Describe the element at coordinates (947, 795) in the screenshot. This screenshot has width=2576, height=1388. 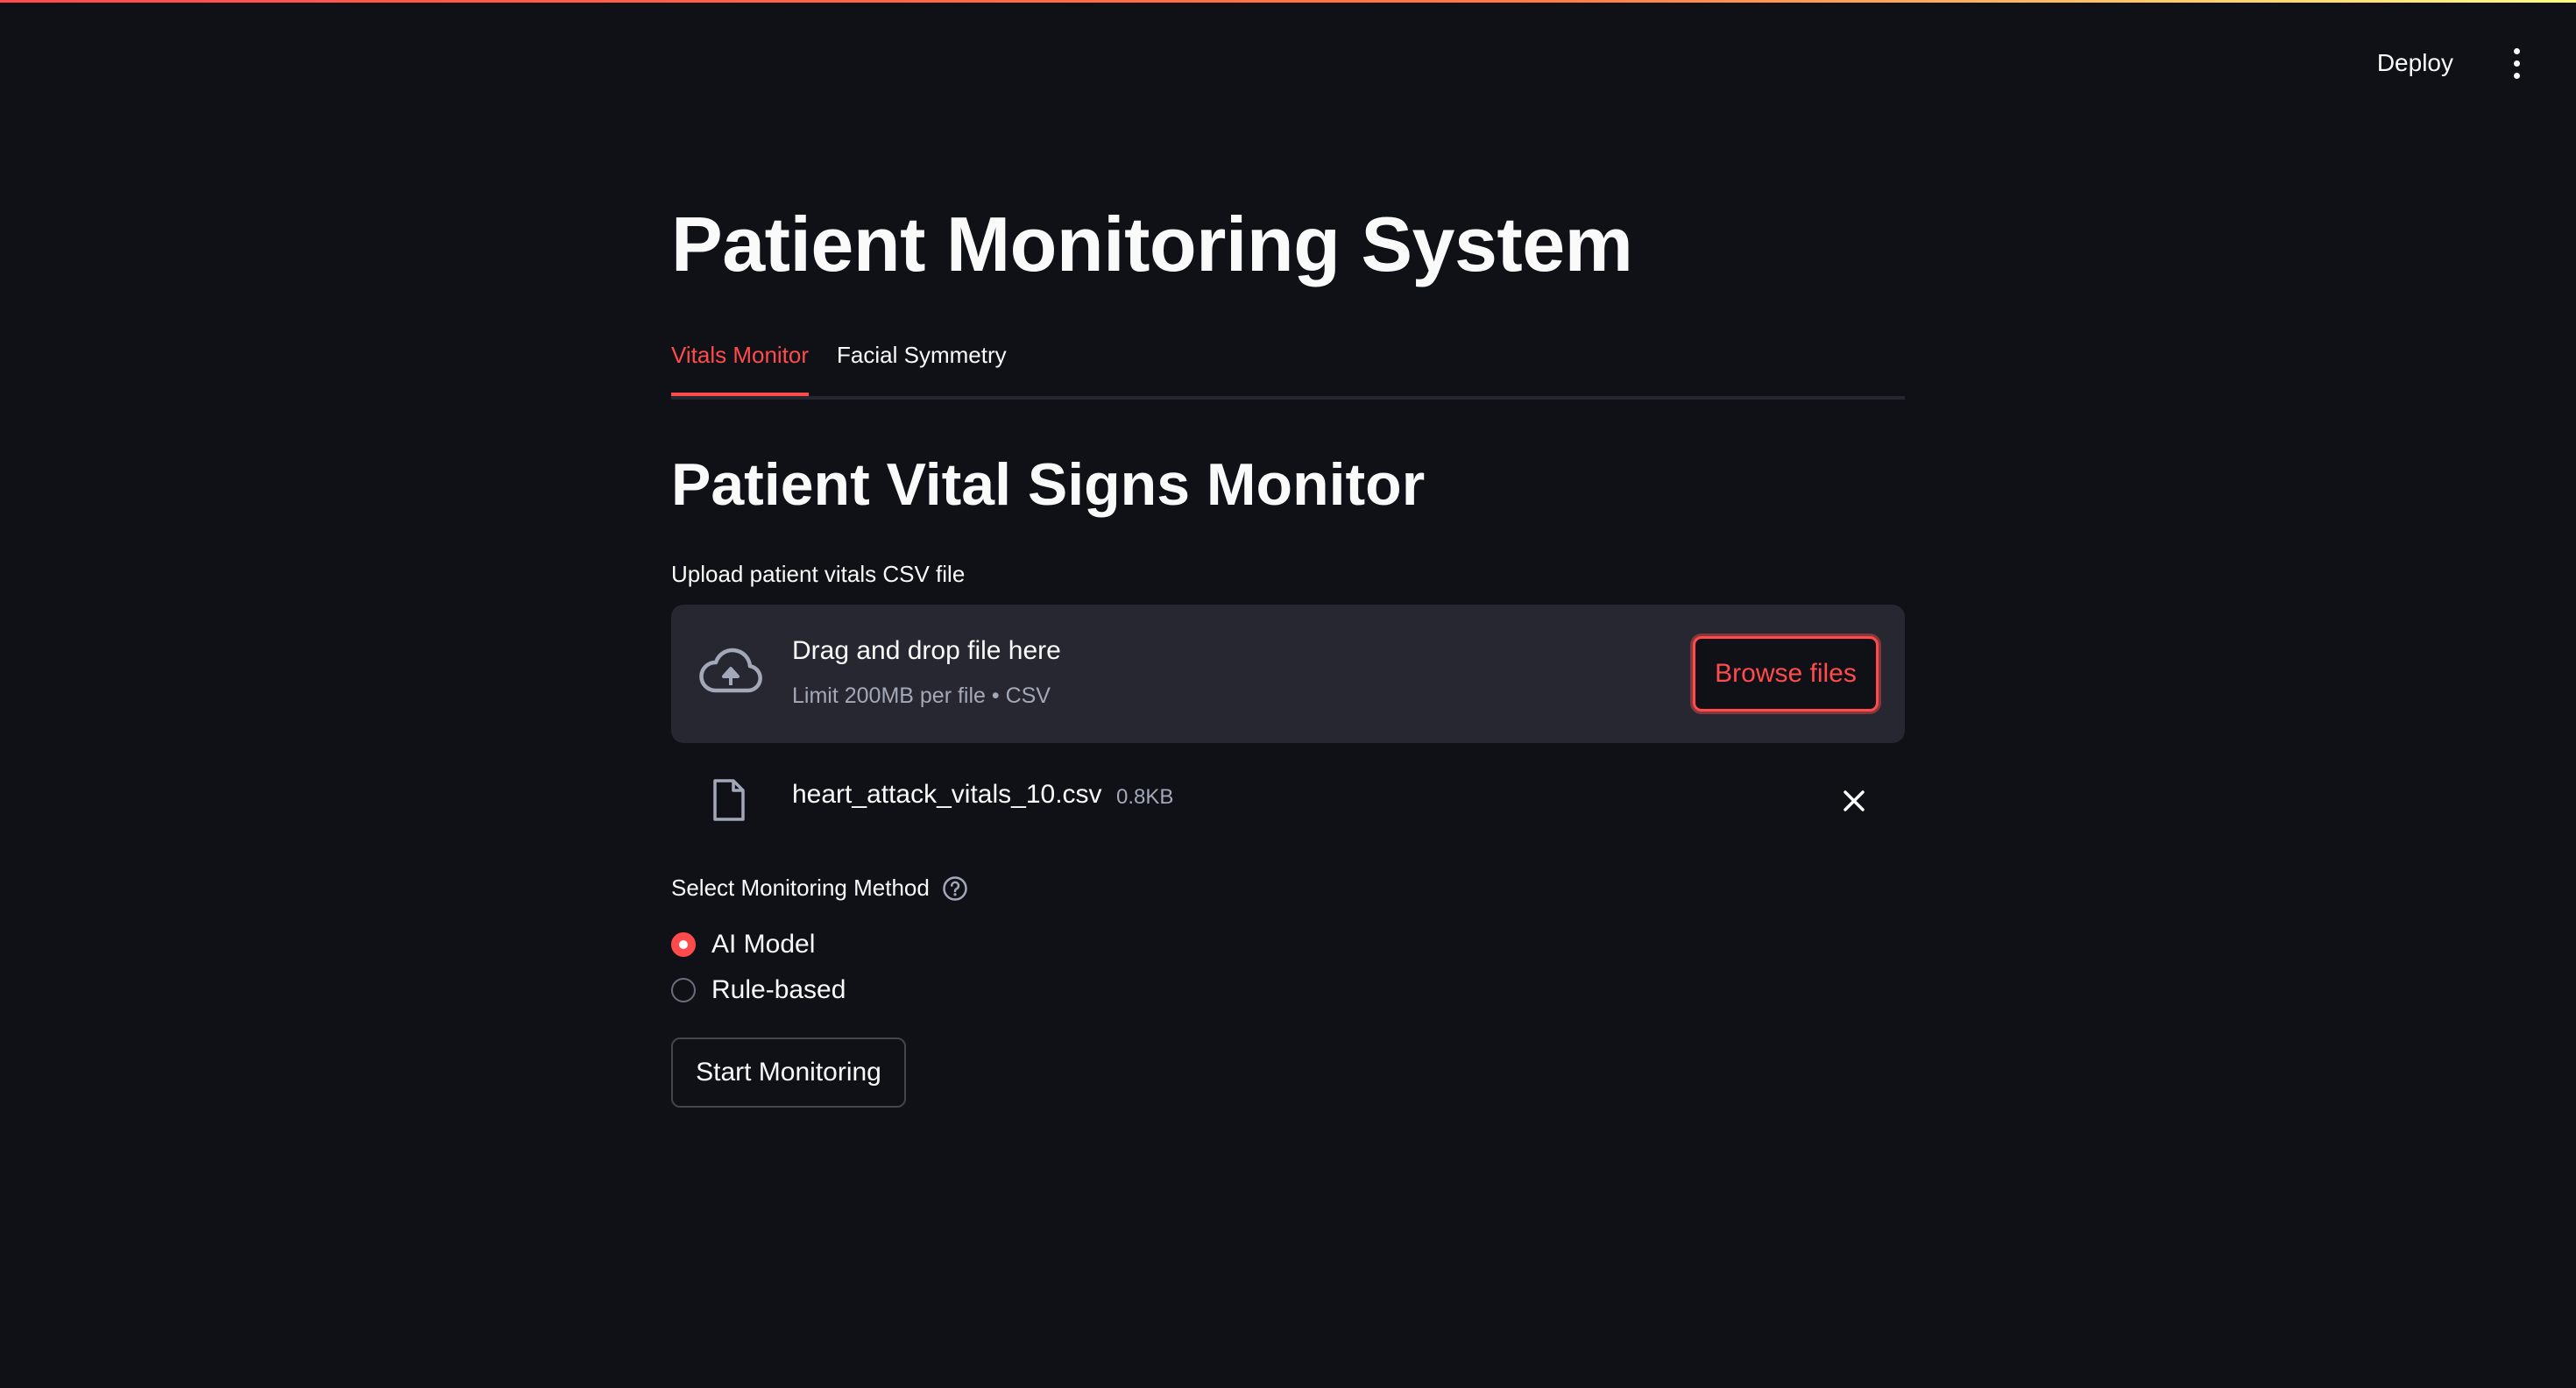
I see `uploaded-file-name: heart_attack_vitals_10.csv` at that location.